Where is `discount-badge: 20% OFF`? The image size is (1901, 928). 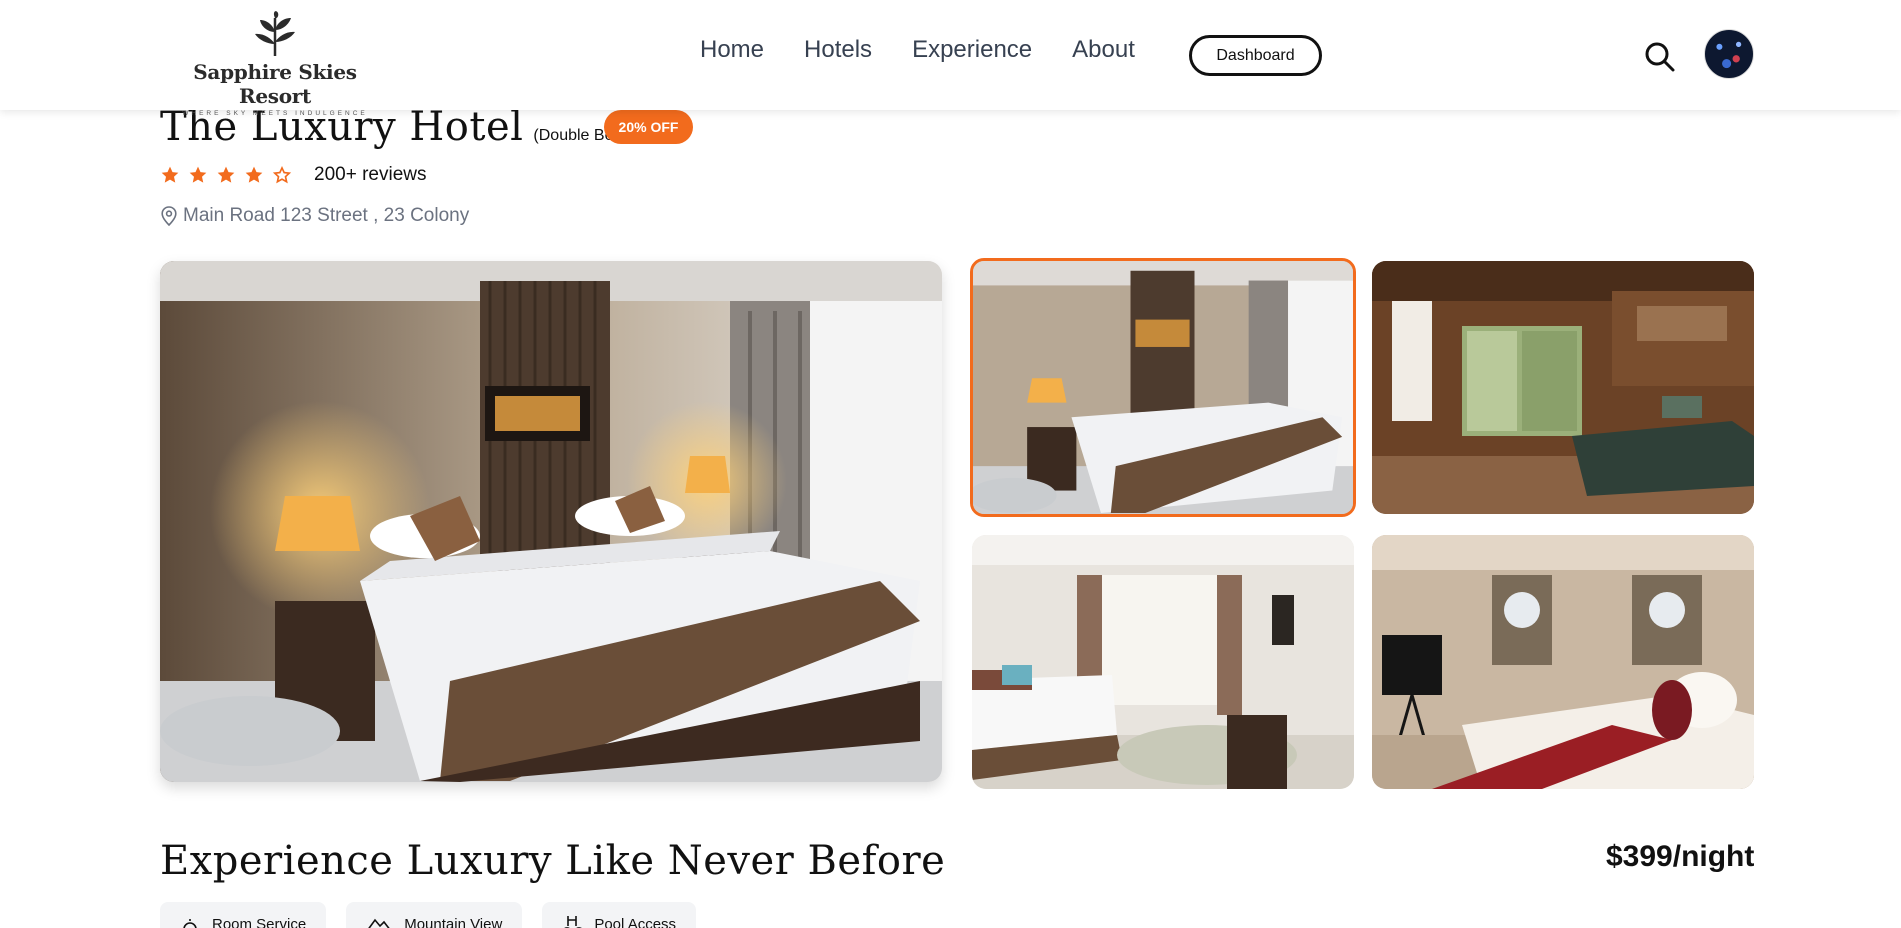
discount-badge: 20% OFF is located at coordinates (648, 127).